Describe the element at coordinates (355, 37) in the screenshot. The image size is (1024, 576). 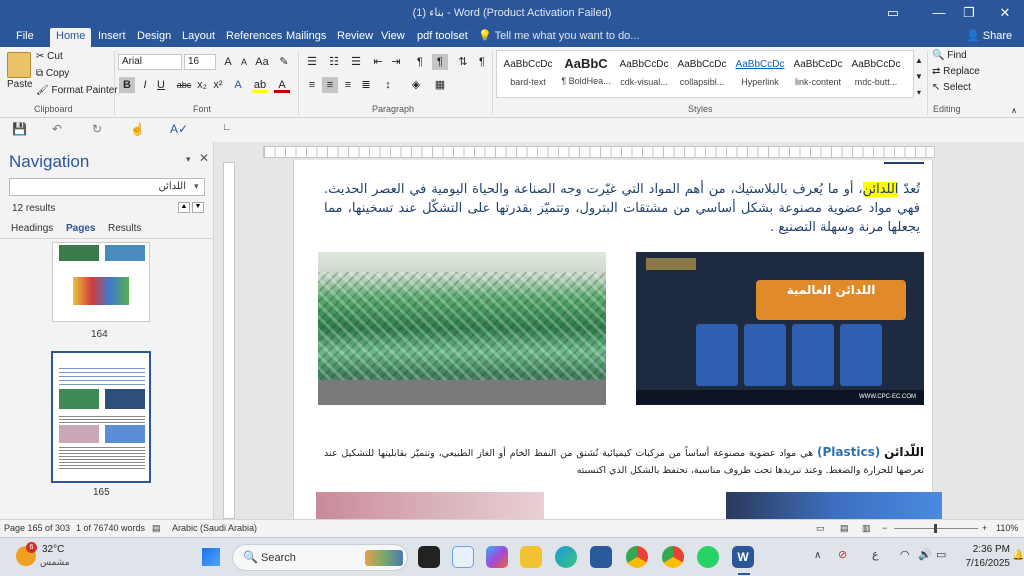
I see `tab-review: Review` at that location.